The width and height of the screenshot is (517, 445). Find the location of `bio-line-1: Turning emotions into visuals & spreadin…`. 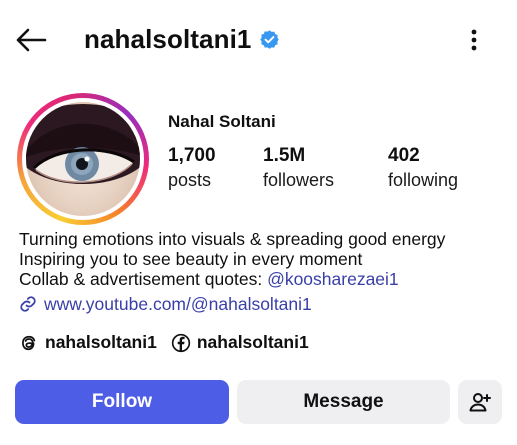

bio-line-1: Turning emotions into visuals & spreadin… is located at coordinates (232, 239).